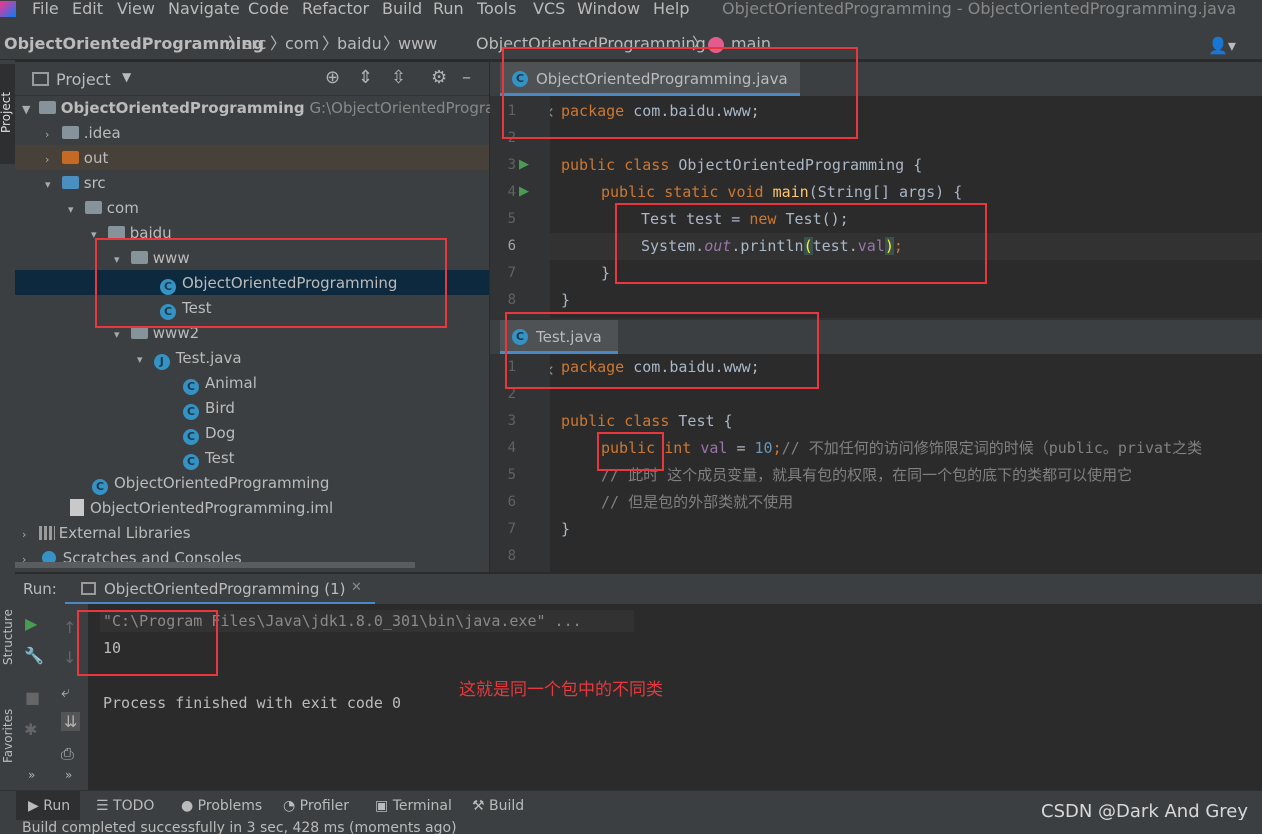  I want to click on iml-file-icon, so click(77, 507).